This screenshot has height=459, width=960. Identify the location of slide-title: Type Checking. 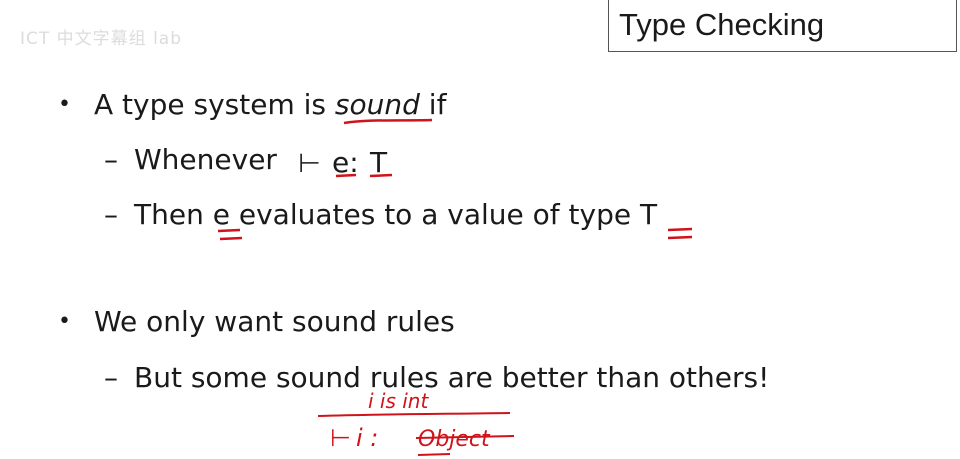
(782, 26).